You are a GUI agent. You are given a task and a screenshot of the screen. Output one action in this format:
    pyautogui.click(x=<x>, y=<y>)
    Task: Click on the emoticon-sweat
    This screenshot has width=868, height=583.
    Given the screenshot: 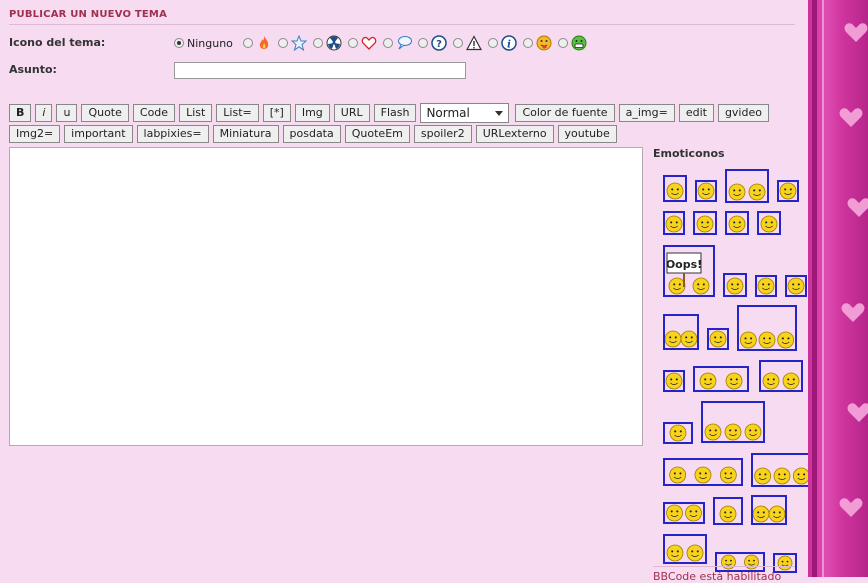 What is the action you would take?
    pyautogui.click(x=703, y=472)
    